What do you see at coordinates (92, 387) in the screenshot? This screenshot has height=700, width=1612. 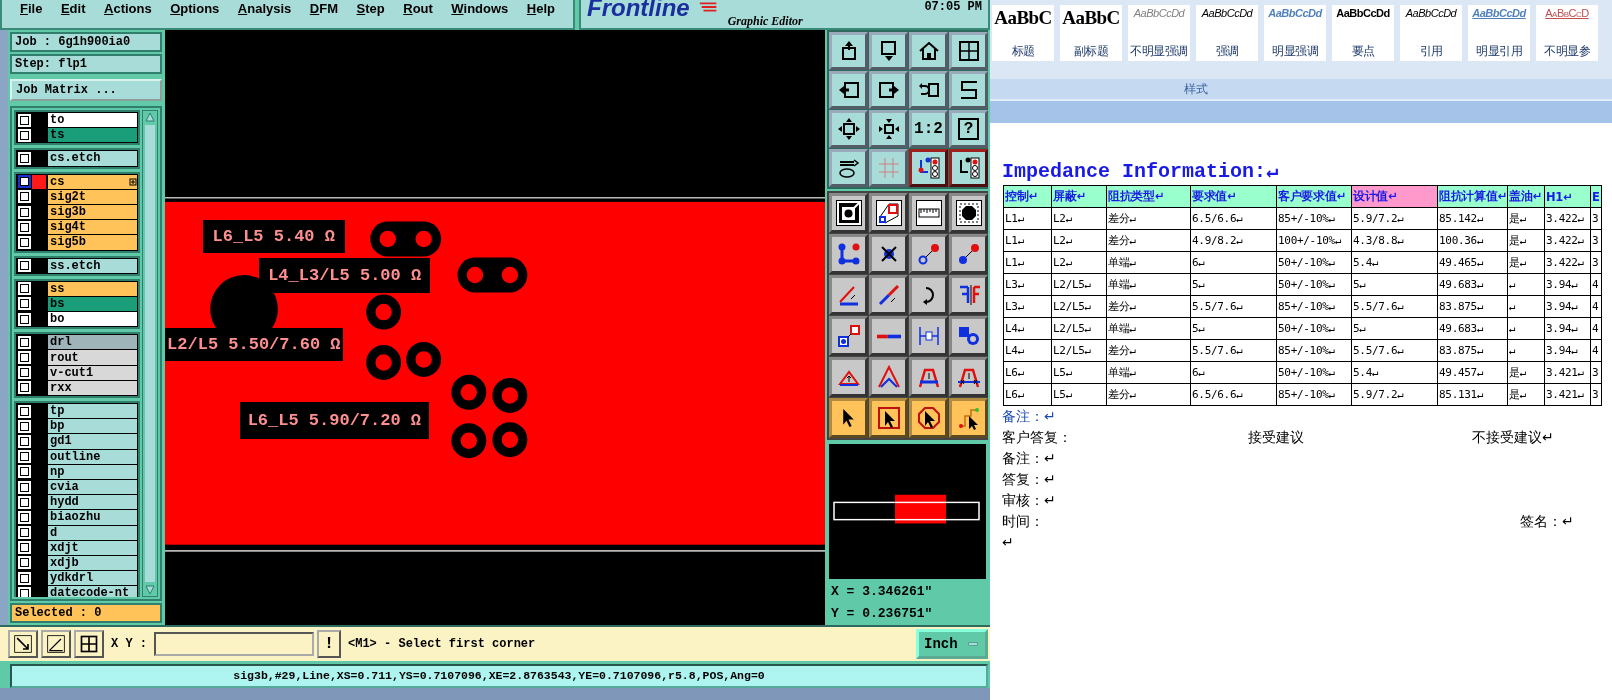 I see `layer-name: rxx` at bounding box center [92, 387].